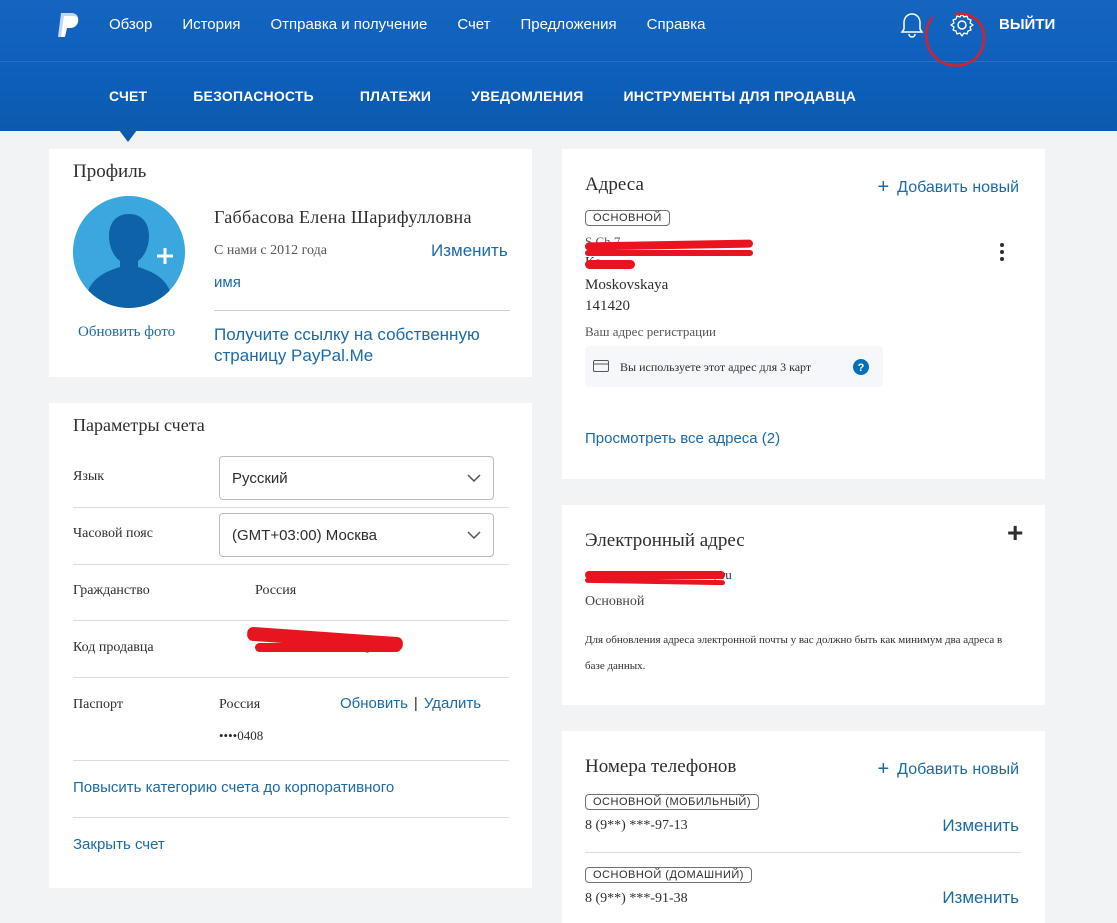 Image resolution: width=1117 pixels, height=923 pixels. Describe the element at coordinates (661, 766) in the screenshot. I see `phones-title: Номера телефонов` at that location.